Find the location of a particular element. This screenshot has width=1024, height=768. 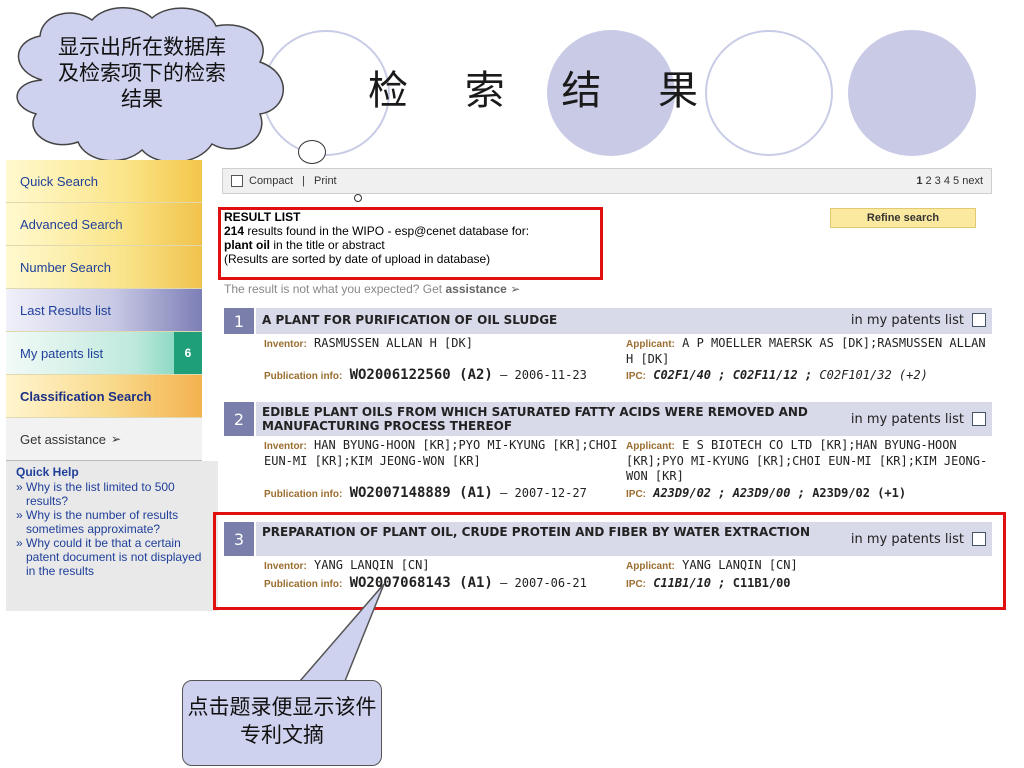

ipc-primary: A23D9/02 ; A23D9/00 ; is located at coordinates (729, 493).